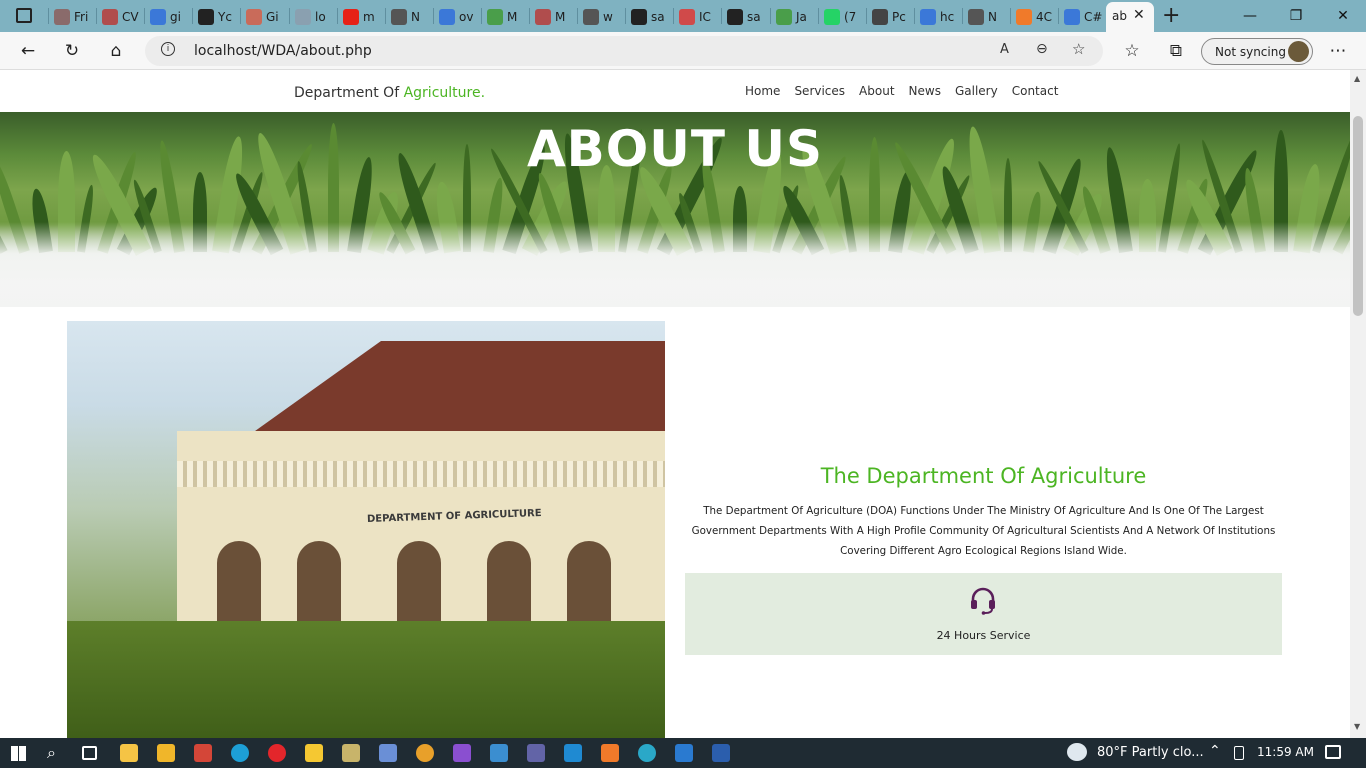 This screenshot has width=1366, height=768. I want to click on browser-tab: CV, so click(122, 16).